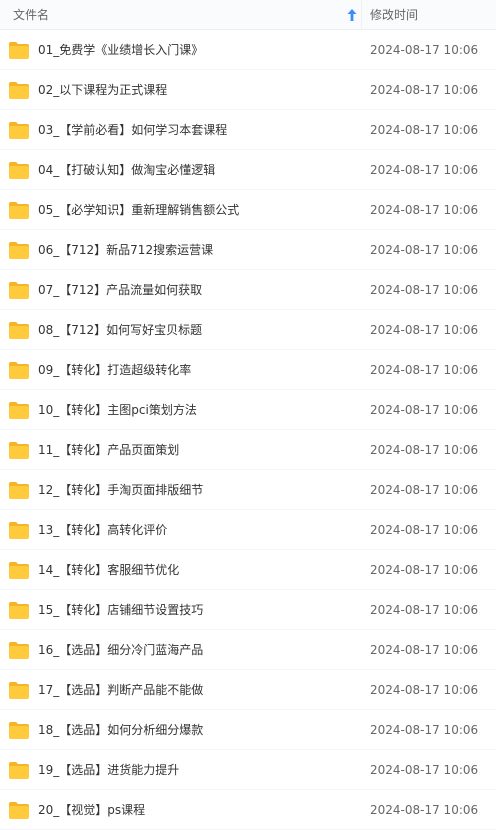 This screenshot has width=496, height=830. What do you see at coordinates (248, 130) in the screenshot?
I see `file-row: 03_【学前必看】如何学习本套课程 2024-08-17 10:06` at bounding box center [248, 130].